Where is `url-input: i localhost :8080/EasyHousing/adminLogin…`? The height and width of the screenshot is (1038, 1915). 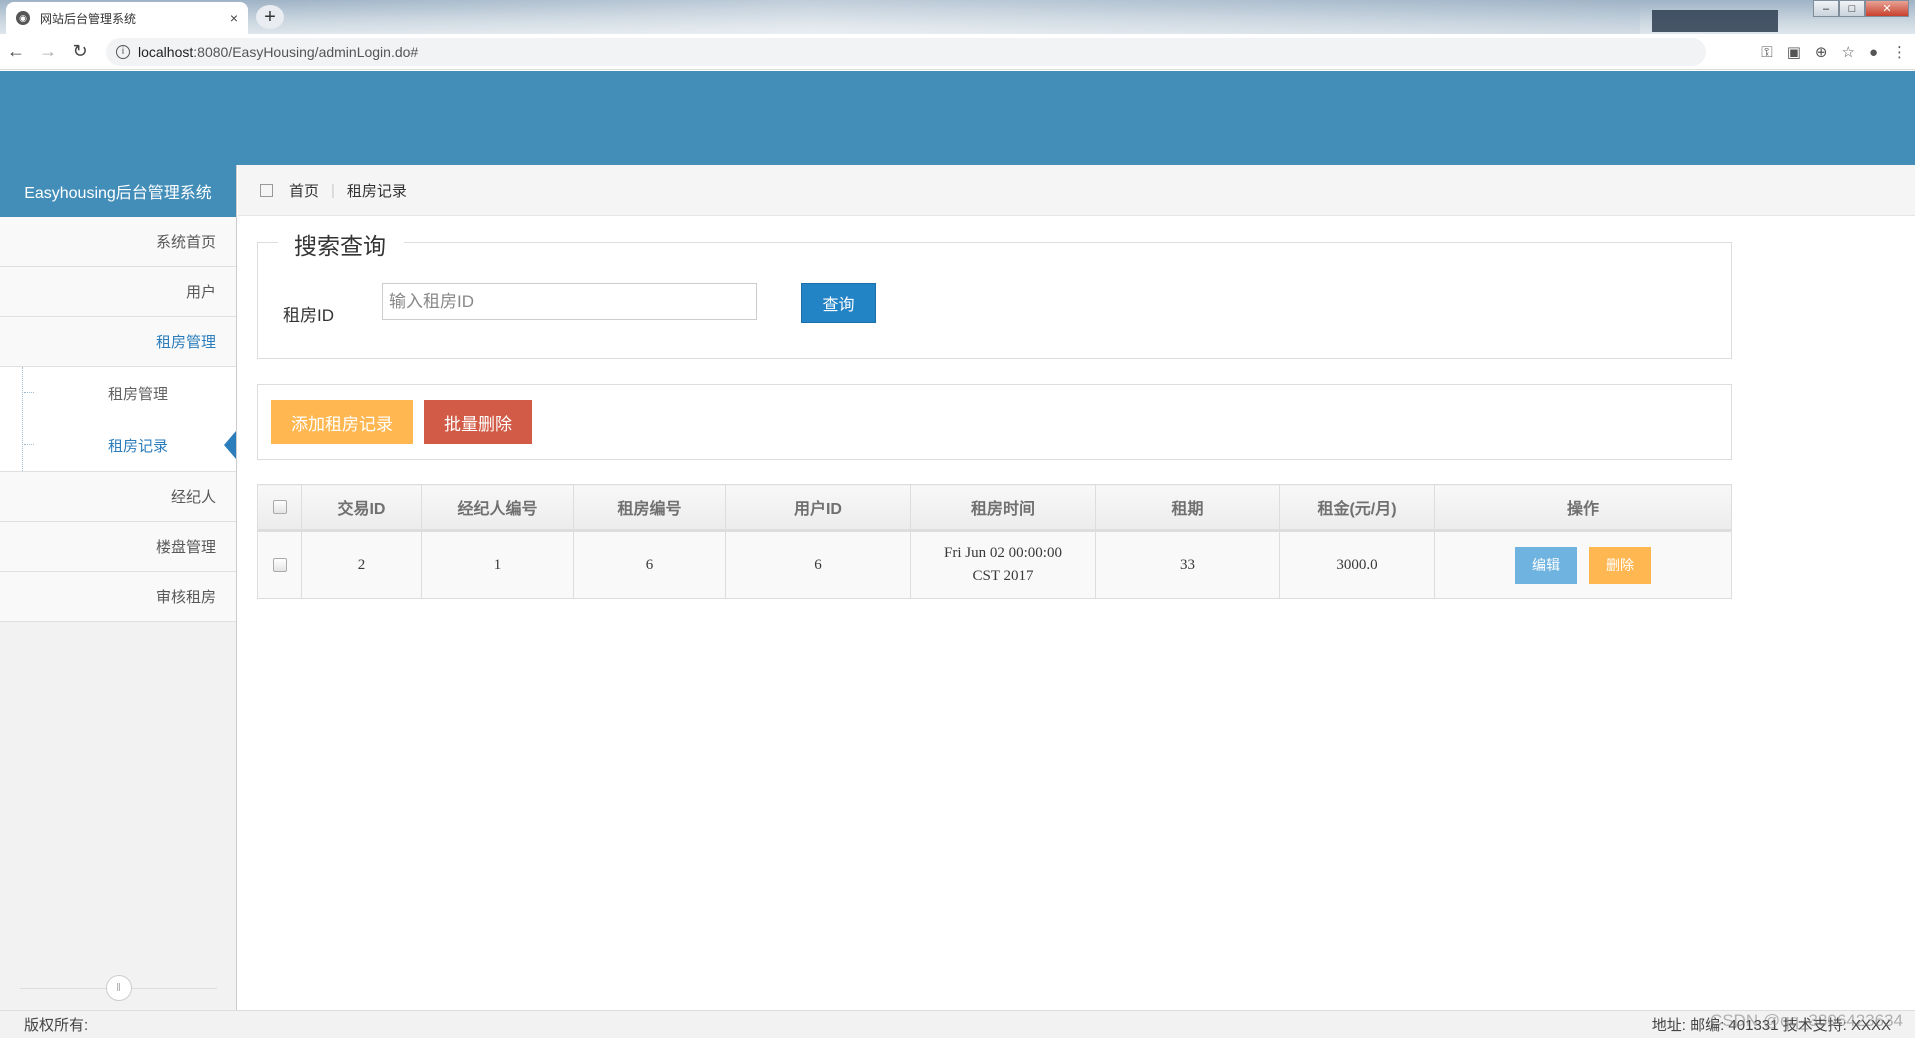
url-input: i localhost :8080/EasyHousing/adminLogin… is located at coordinates (906, 51).